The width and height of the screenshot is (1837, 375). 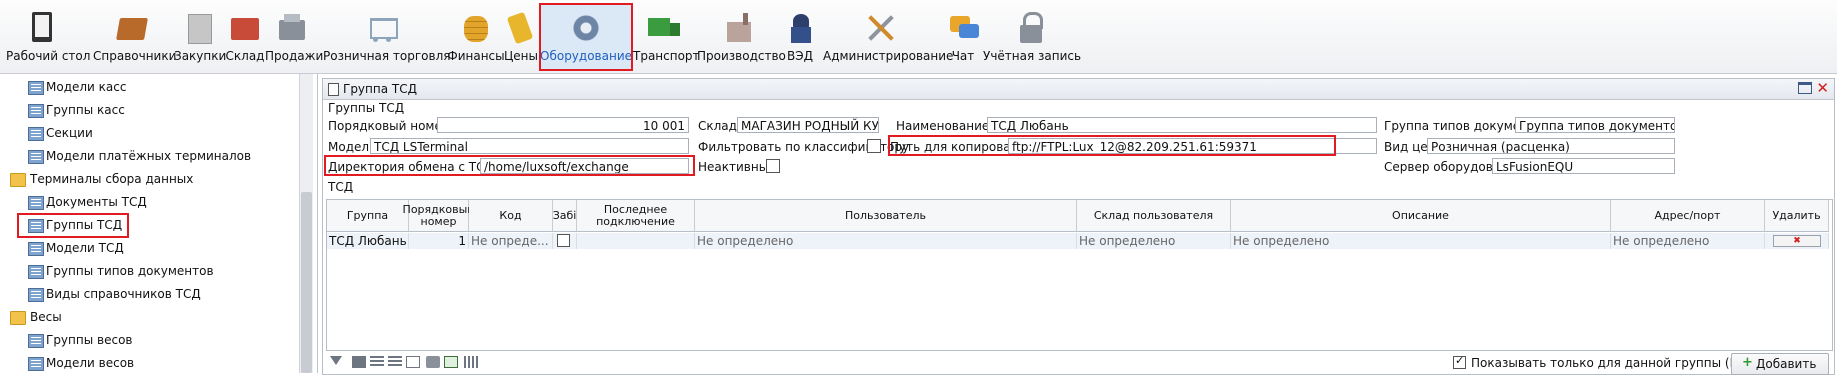 What do you see at coordinates (1583, 166) in the screenshot?
I see `equipment-server-field: LsFusionEQU` at bounding box center [1583, 166].